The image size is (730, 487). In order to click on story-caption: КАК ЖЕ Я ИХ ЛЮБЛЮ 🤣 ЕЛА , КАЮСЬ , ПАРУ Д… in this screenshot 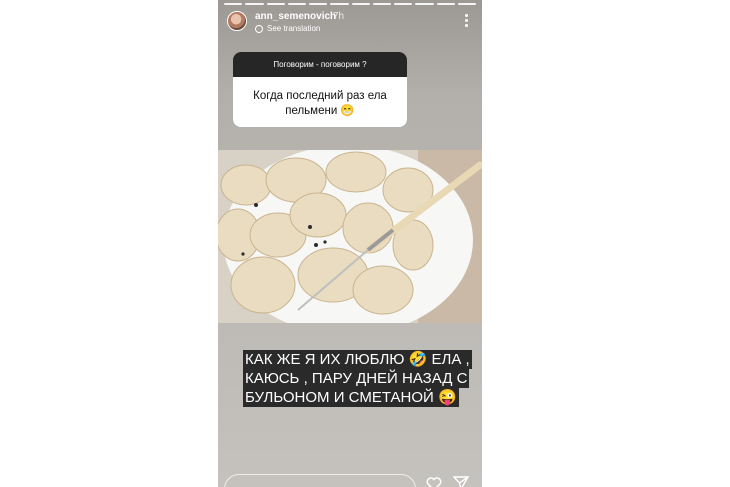, I will do `click(358, 378)`.